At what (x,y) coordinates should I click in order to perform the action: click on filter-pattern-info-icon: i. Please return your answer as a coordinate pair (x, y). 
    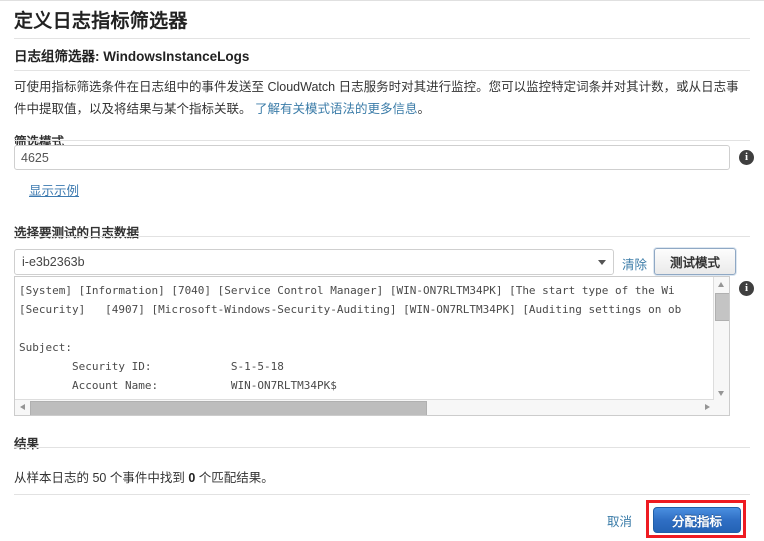
    Looking at the image, I should click on (746, 157).